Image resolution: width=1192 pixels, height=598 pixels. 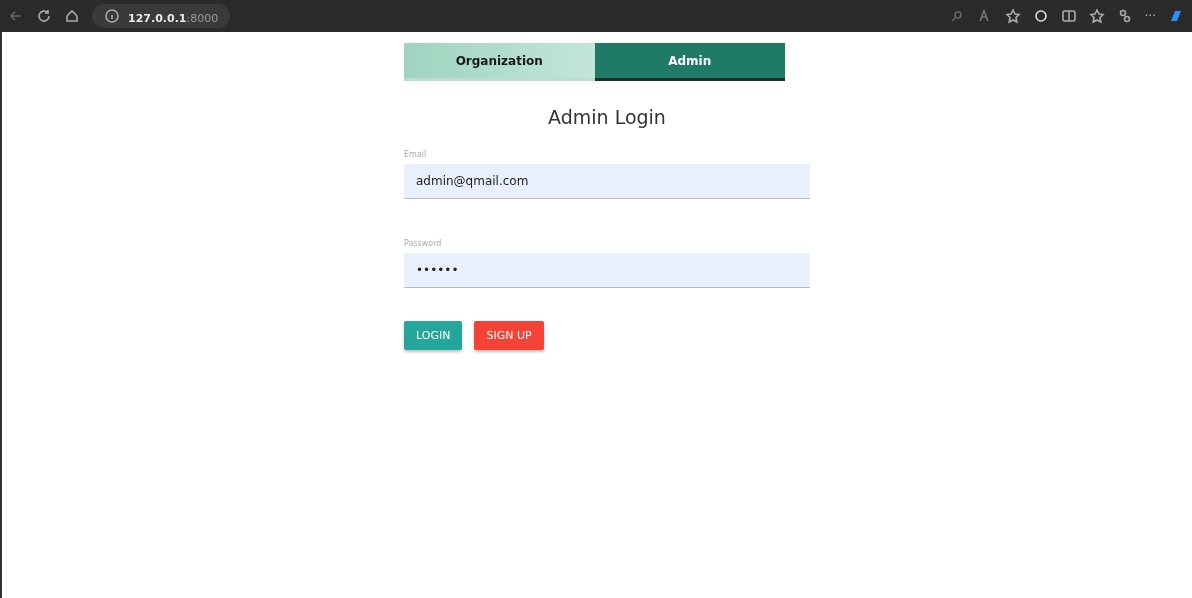 I want to click on input-field: ••••••, so click(x=607, y=270).